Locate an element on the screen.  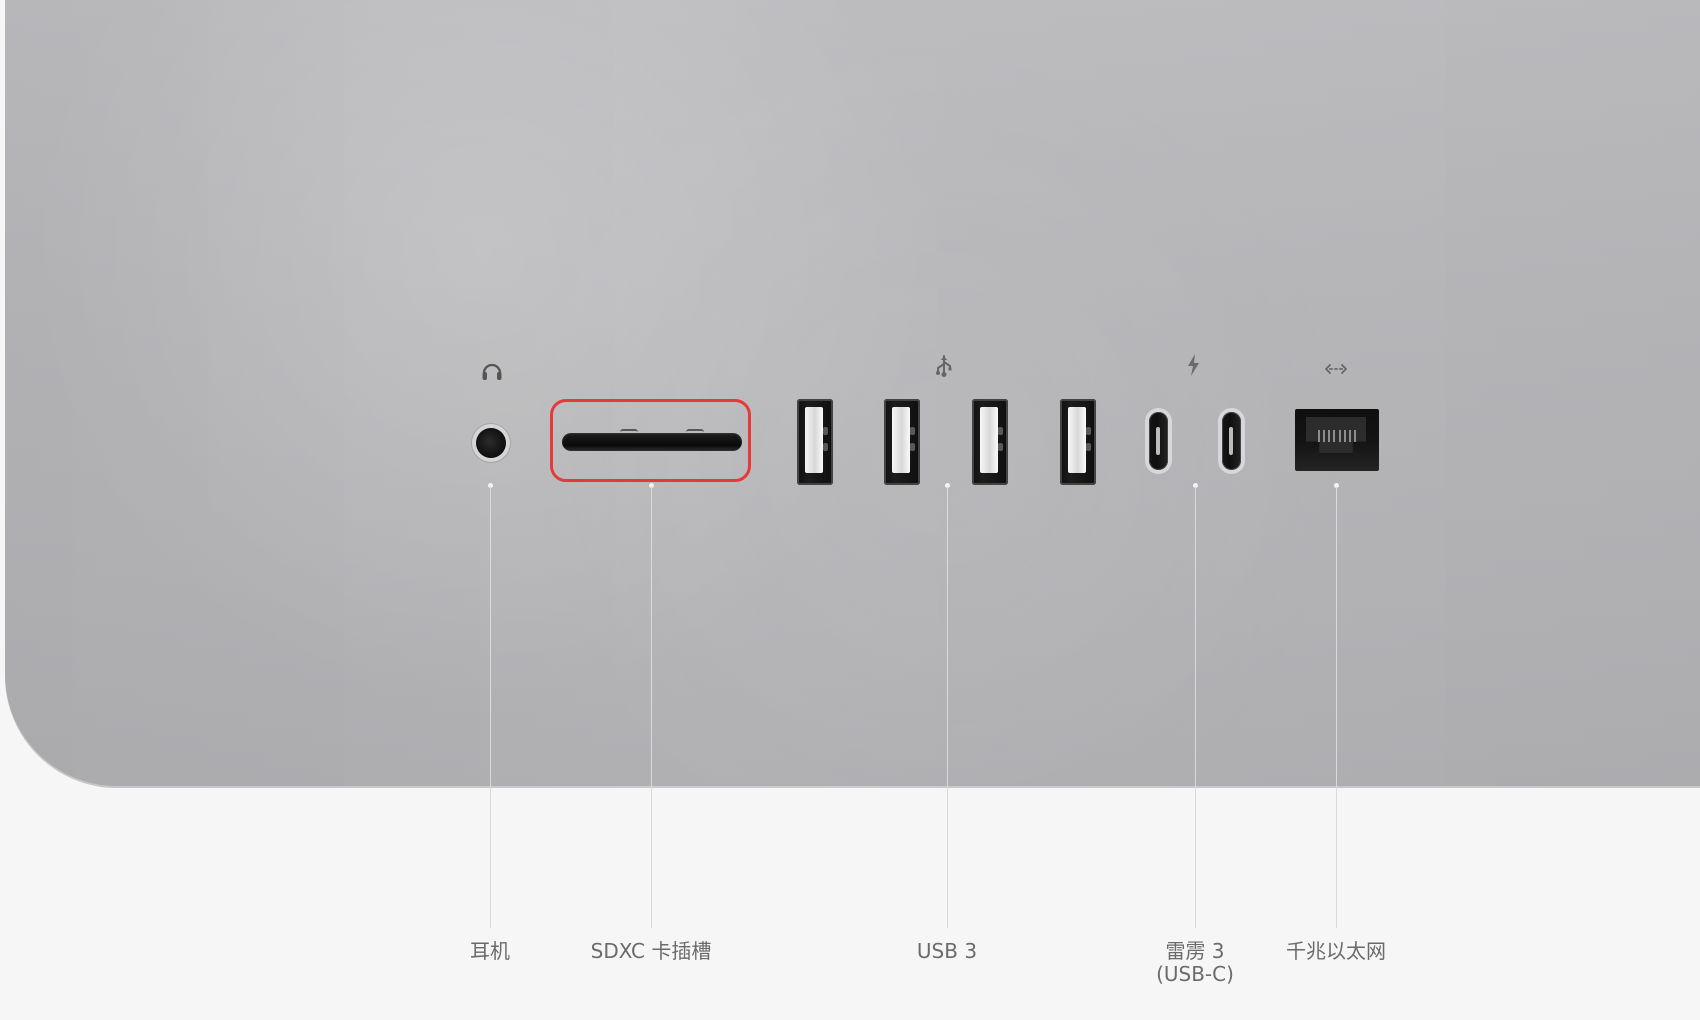
usb-leader-line is located at coordinates (947, 707).